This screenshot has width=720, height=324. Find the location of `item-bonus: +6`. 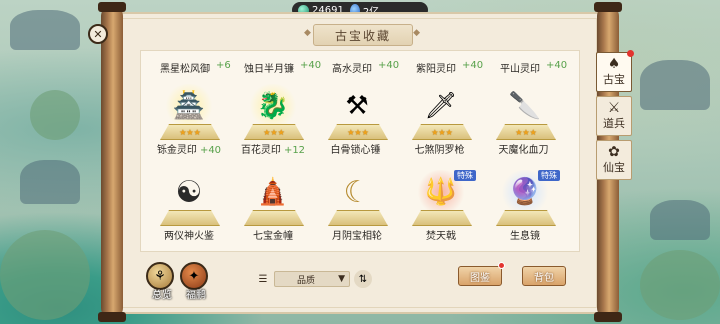

item-bonus: +6 is located at coordinates (223, 65).